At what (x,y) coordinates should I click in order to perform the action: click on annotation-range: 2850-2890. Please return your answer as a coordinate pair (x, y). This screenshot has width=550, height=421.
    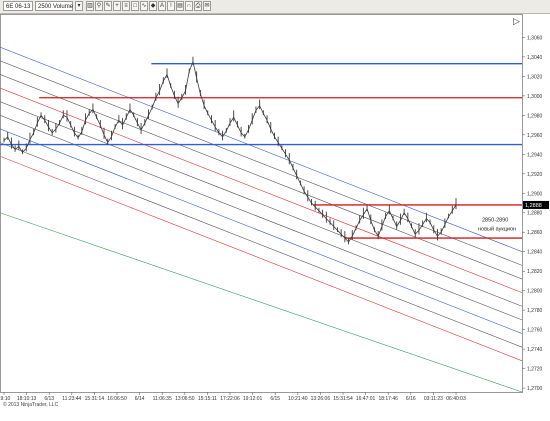
    Looking at the image, I should click on (495, 221).